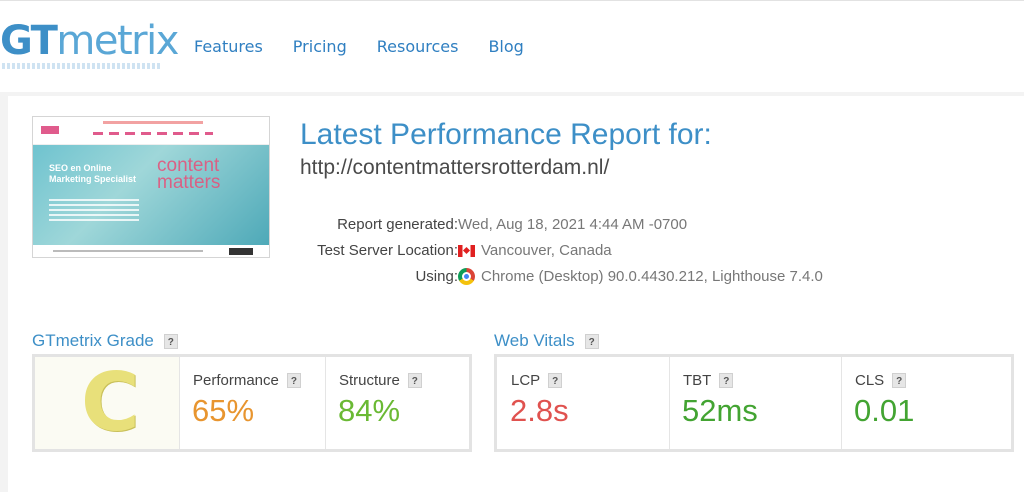 This screenshot has width=1024, height=492. Describe the element at coordinates (539, 410) in the screenshot. I see `lcp-value: 2.8s` at that location.